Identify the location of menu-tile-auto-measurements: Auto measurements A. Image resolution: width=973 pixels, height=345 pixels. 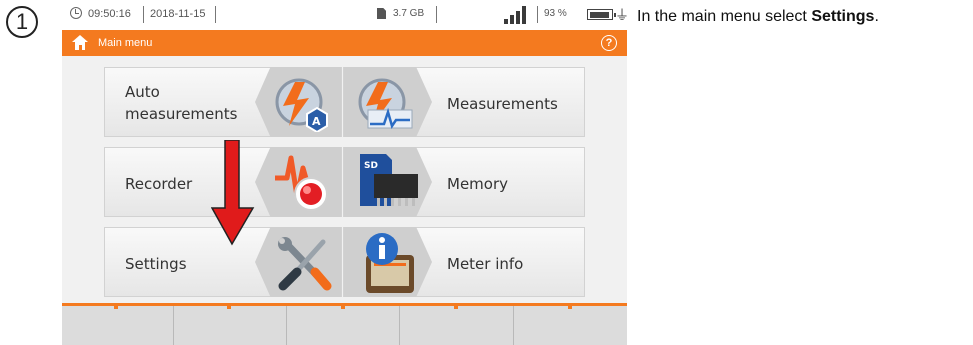
(223, 102).